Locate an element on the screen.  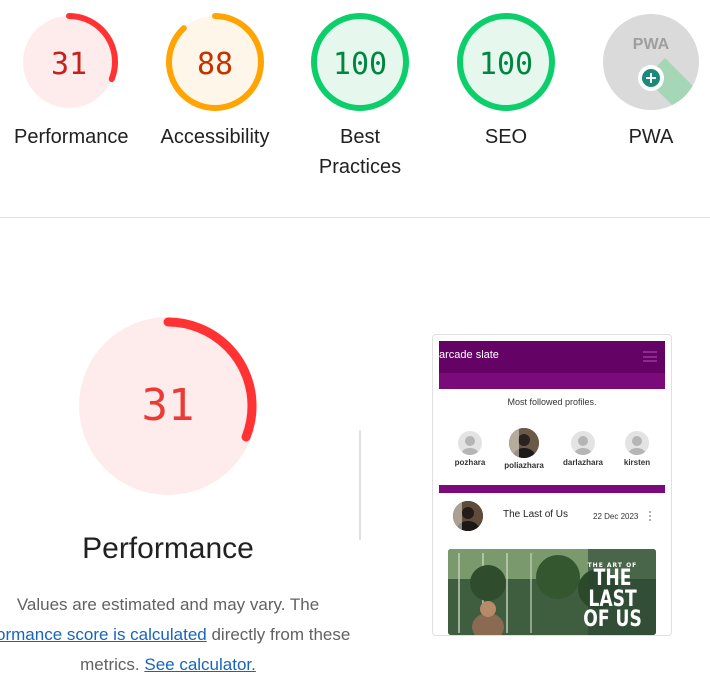
vertical-divider is located at coordinates (360, 485).